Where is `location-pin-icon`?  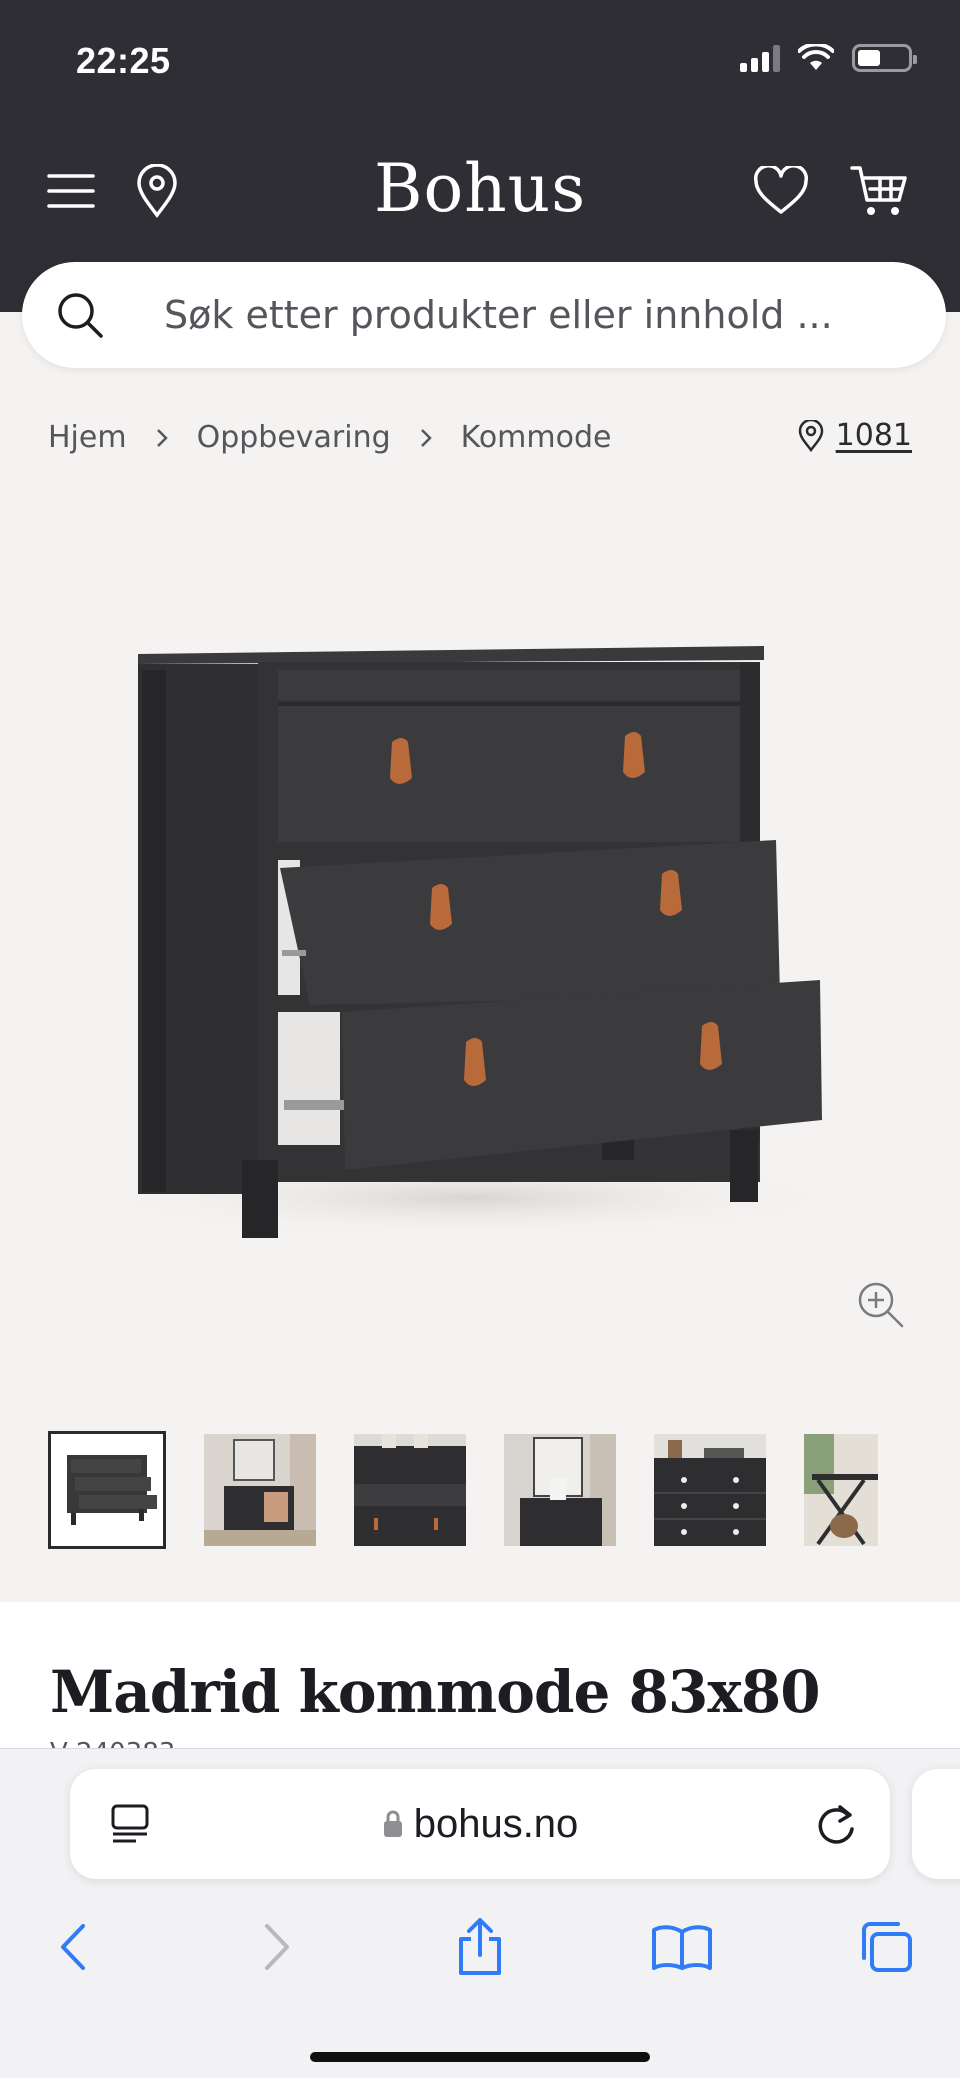
location-pin-icon is located at coordinates (810, 435).